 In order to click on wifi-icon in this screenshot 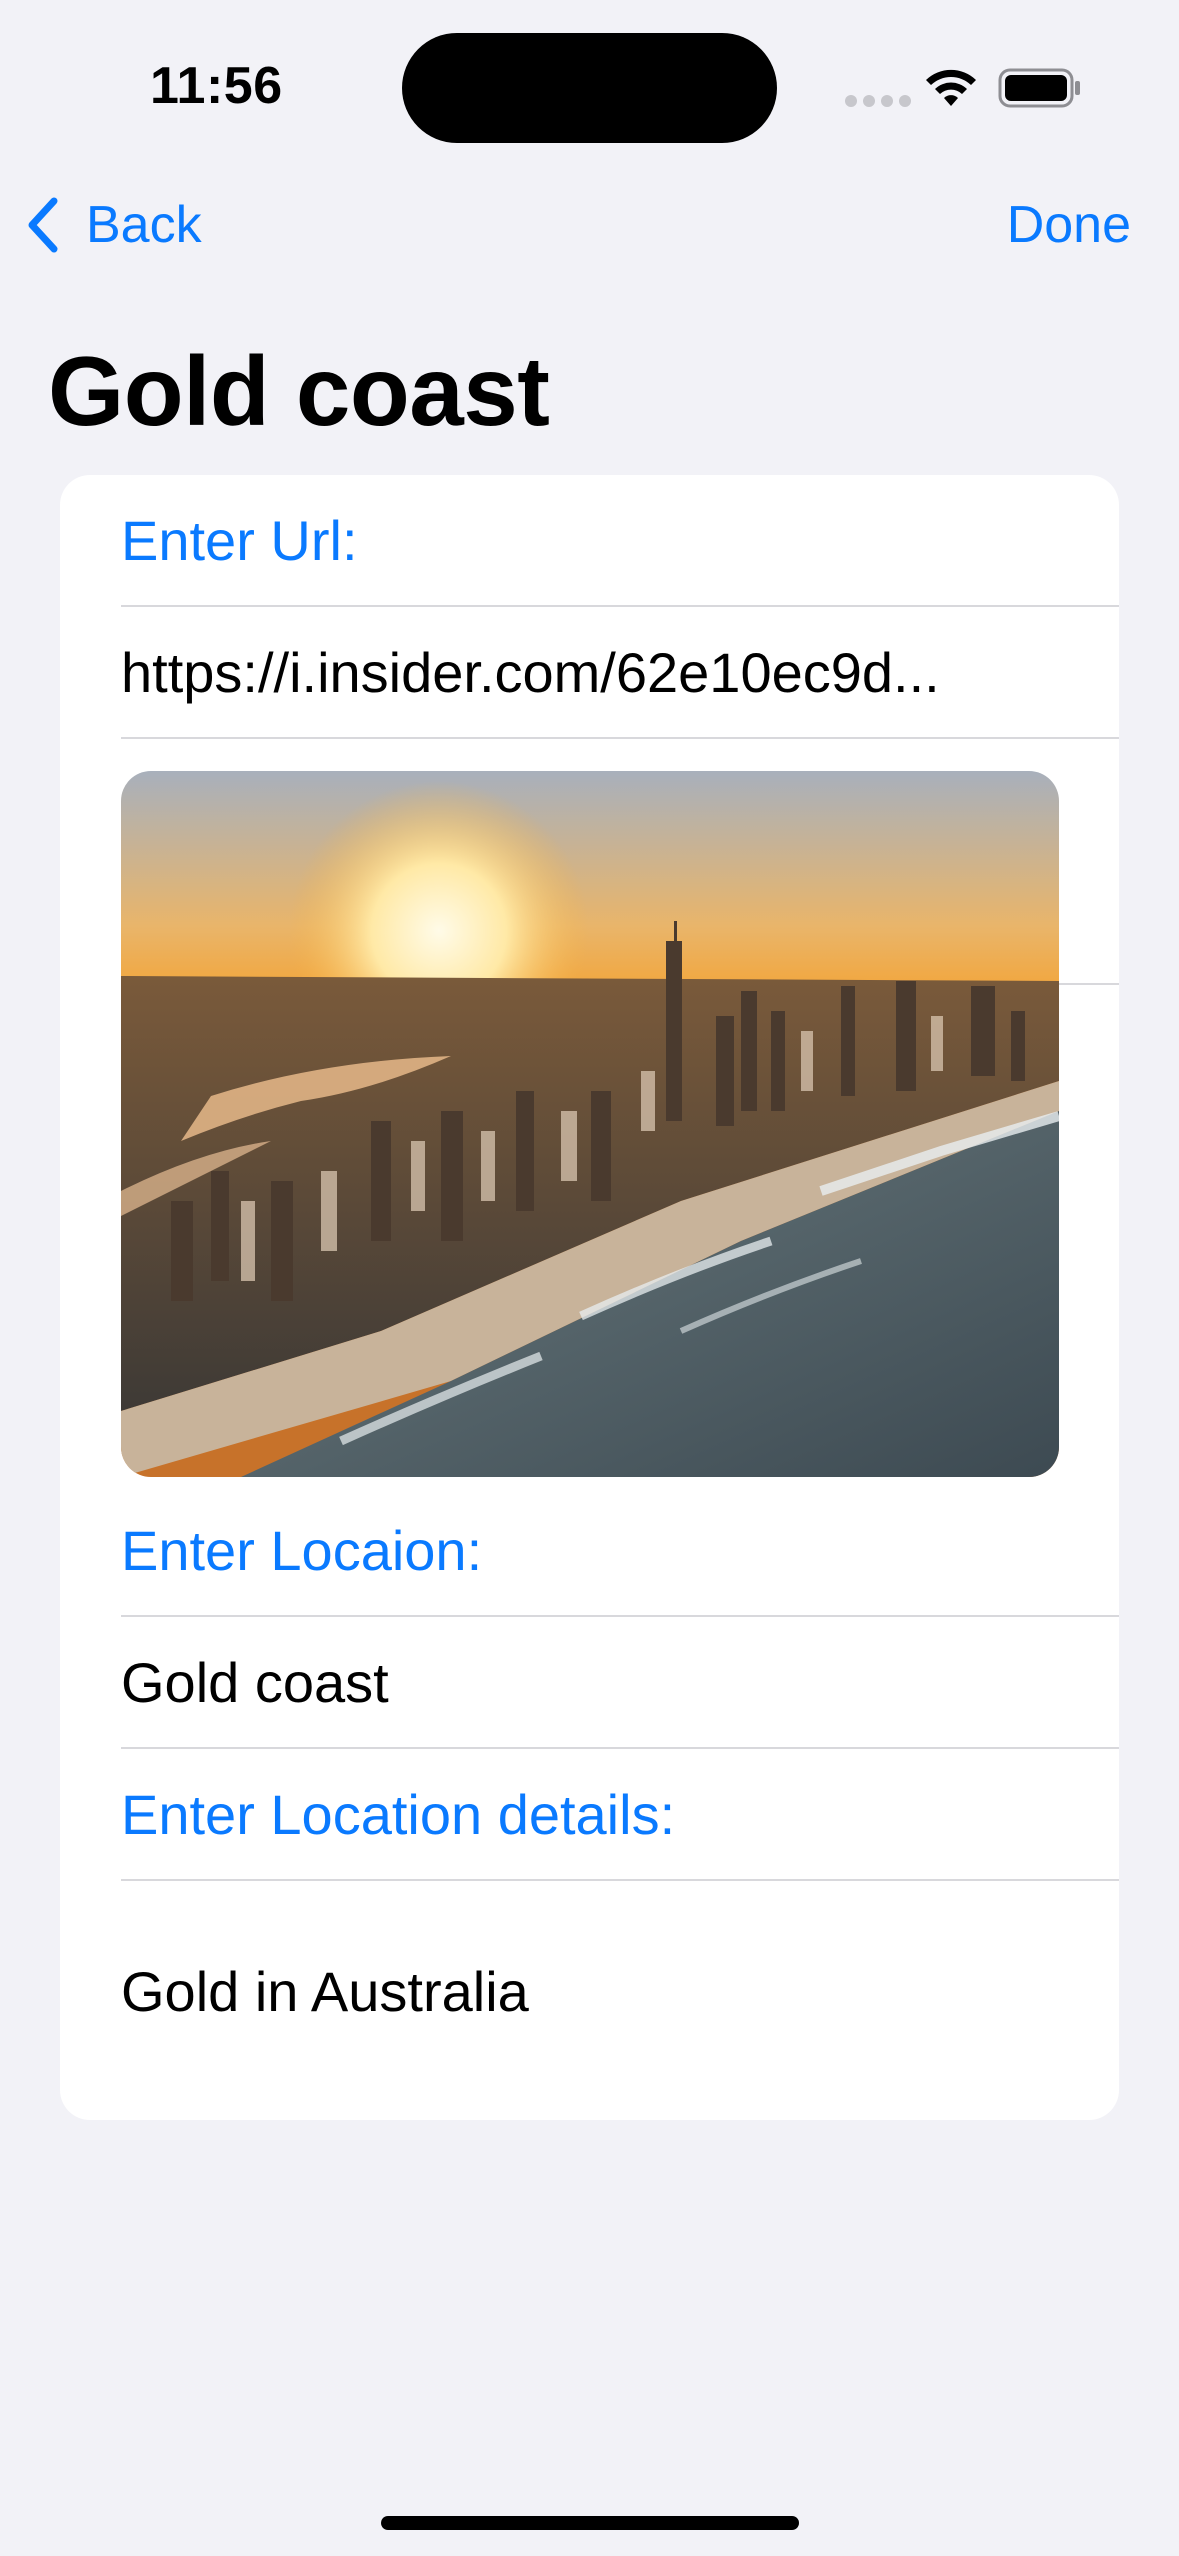, I will do `click(951, 87)`.